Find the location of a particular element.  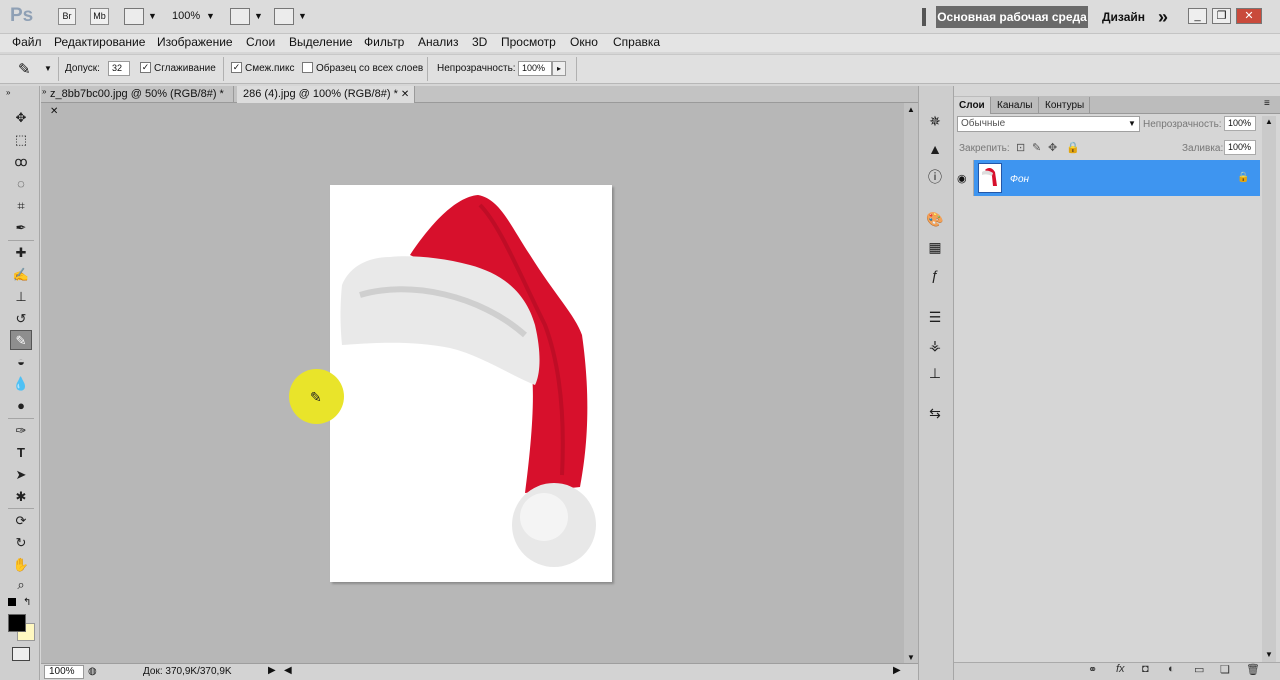

lock-position-icon: ✥ is located at coordinates (1052, 147).